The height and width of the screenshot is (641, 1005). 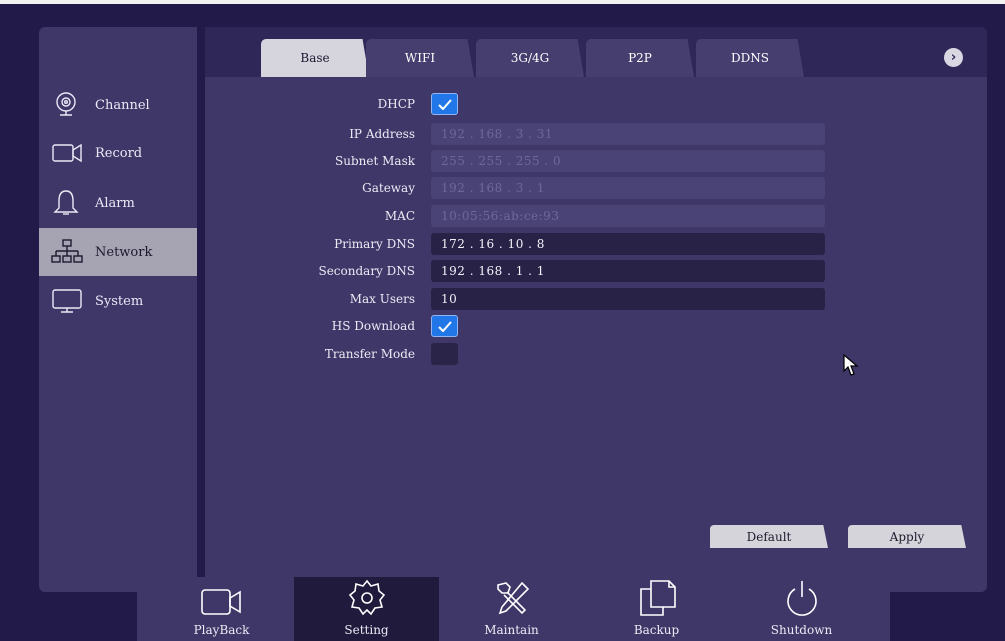 I want to click on sidebar-item-network: Network, so click(x=118, y=252).